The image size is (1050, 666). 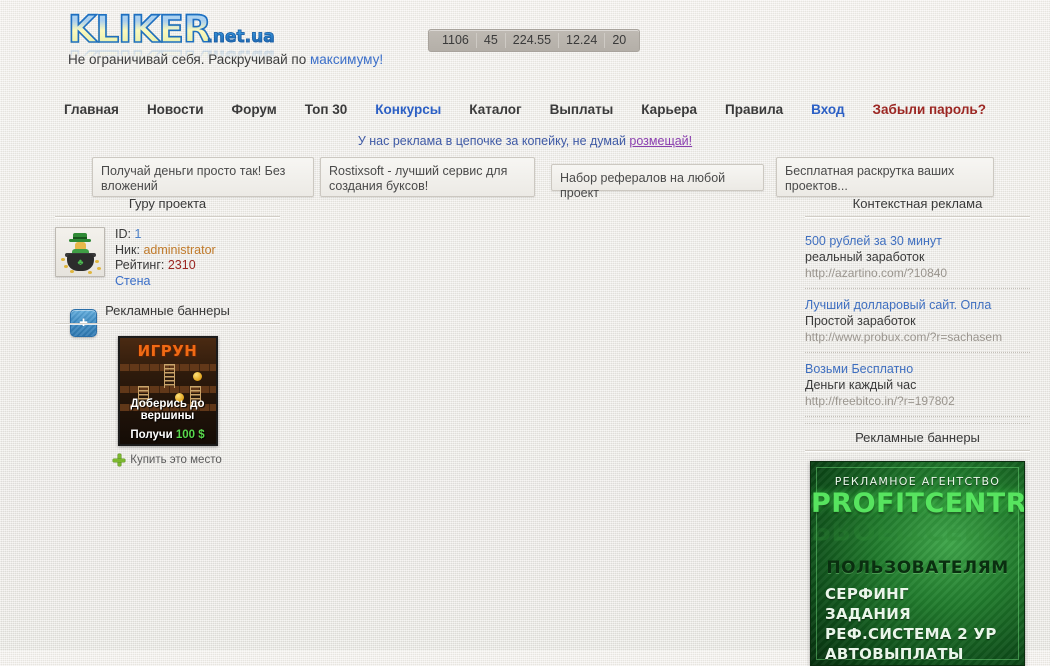 What do you see at coordinates (669, 109) in the screenshot?
I see `nav-item-karyera: Карьера` at bounding box center [669, 109].